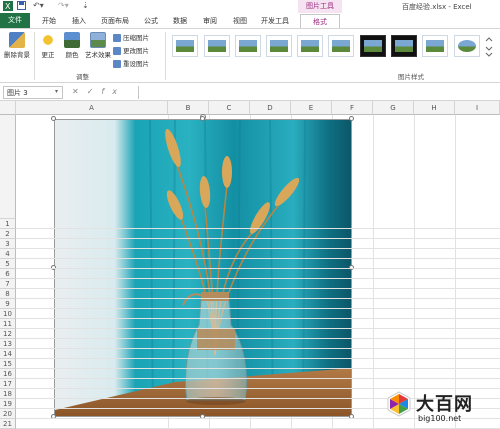 The width and height of the screenshot is (500, 429). Describe the element at coordinates (229, 108) in the screenshot. I see `column-header-c: C` at that location.